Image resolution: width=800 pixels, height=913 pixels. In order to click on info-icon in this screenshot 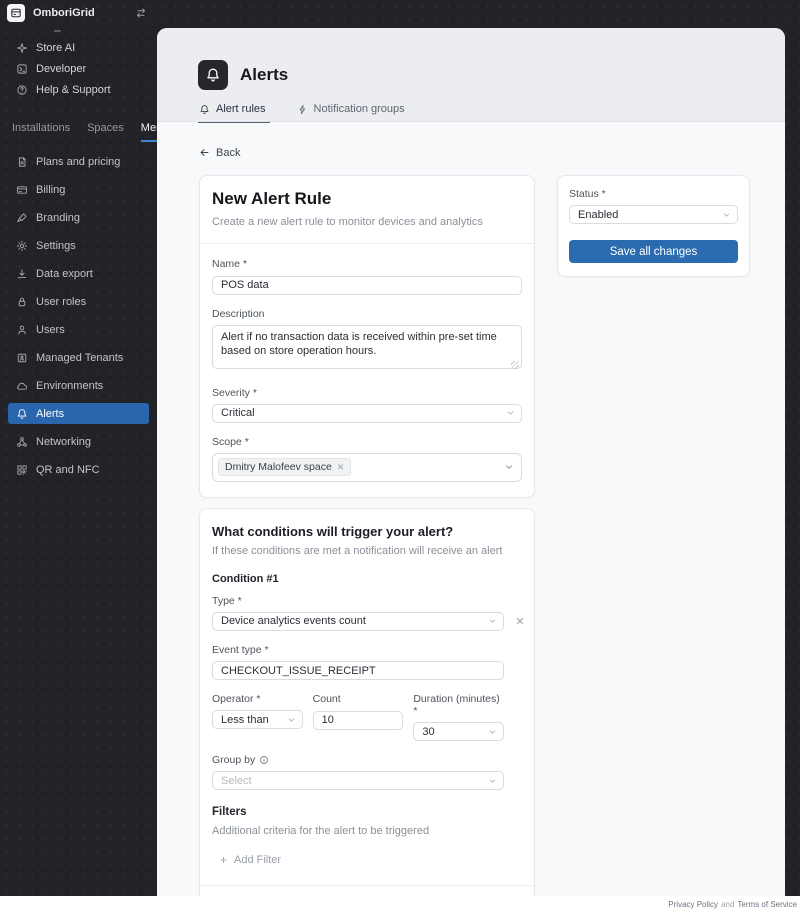, I will do `click(264, 760)`.